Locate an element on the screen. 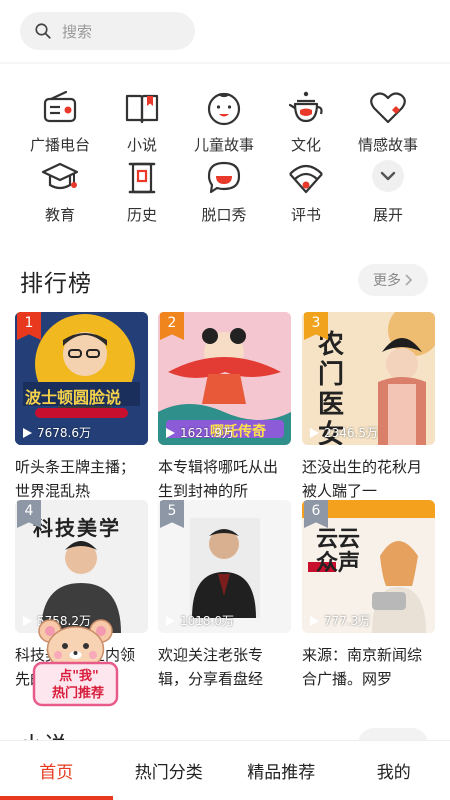 The image size is (450, 800). album-title: 欢迎关注老张专辑，分享看盘经 is located at coordinates (211, 667).